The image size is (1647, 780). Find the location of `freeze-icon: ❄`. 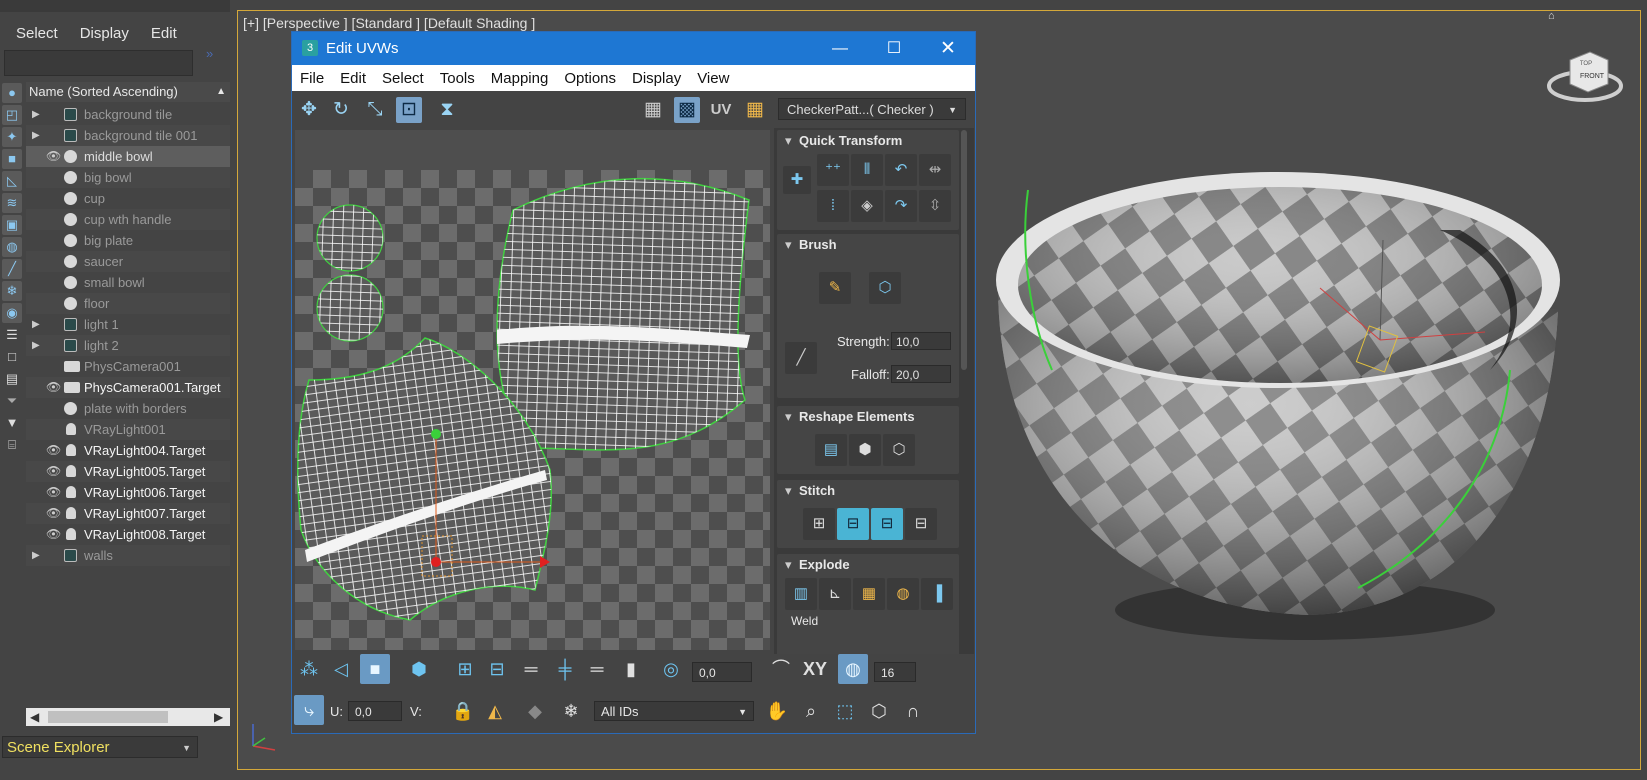

freeze-icon: ❄ is located at coordinates (571, 711).